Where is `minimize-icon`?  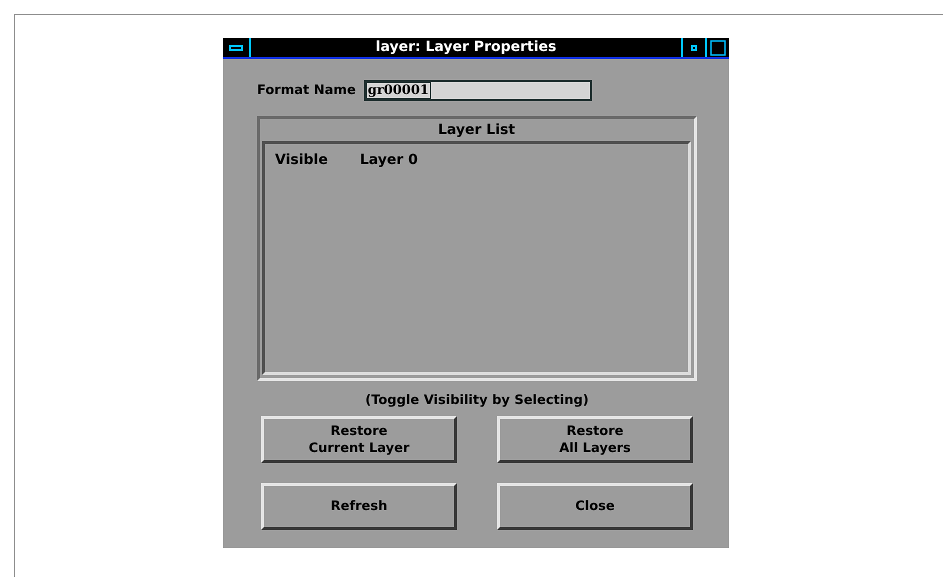
minimize-icon is located at coordinates (694, 47).